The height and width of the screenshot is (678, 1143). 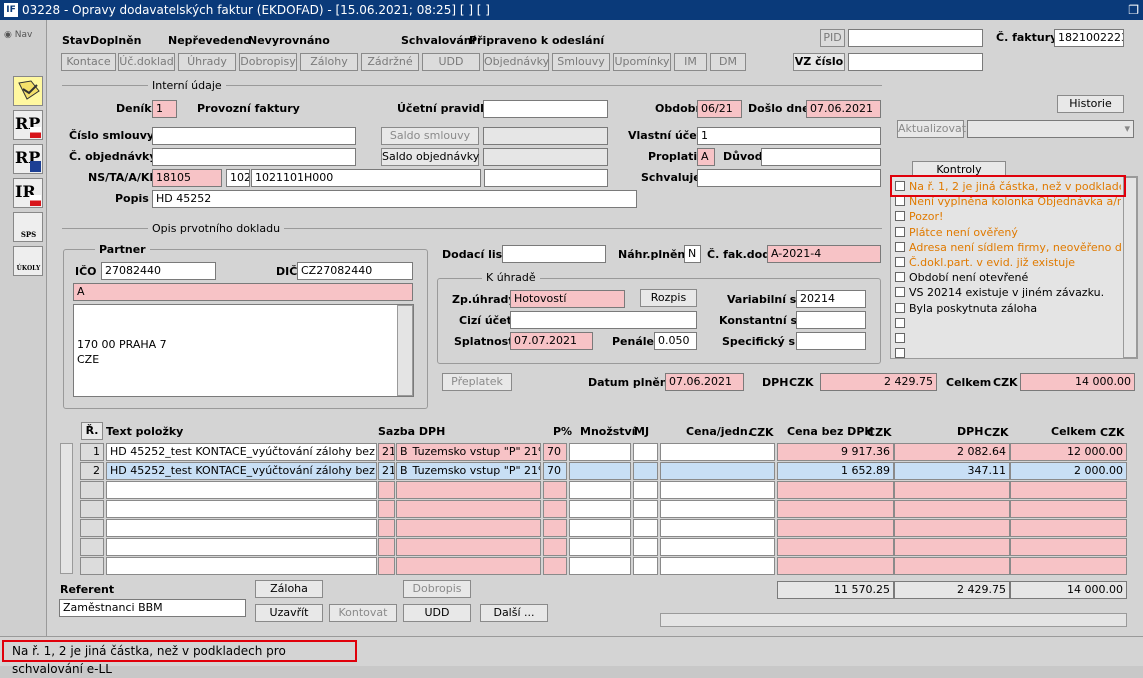 What do you see at coordinates (831, 341) in the screenshot?
I see `ss-field` at bounding box center [831, 341].